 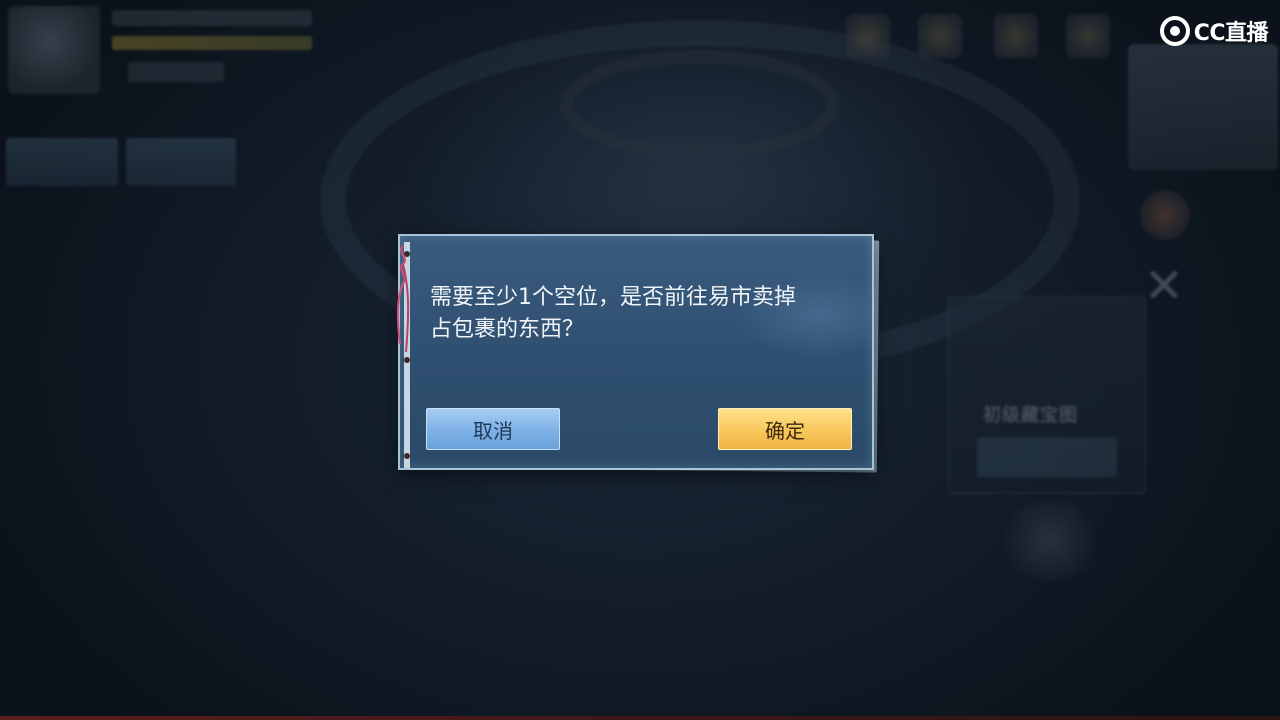 I want to click on watermark-text: CC直播, so click(x=1231, y=33).